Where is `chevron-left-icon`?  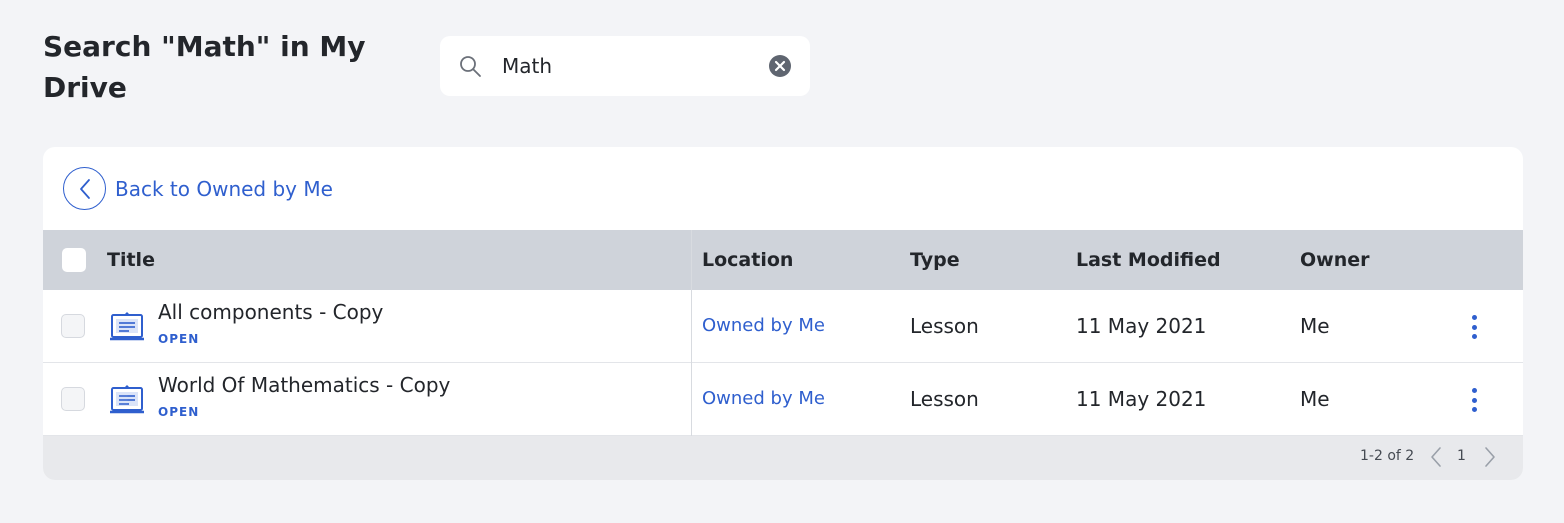
chevron-left-icon is located at coordinates (84, 188).